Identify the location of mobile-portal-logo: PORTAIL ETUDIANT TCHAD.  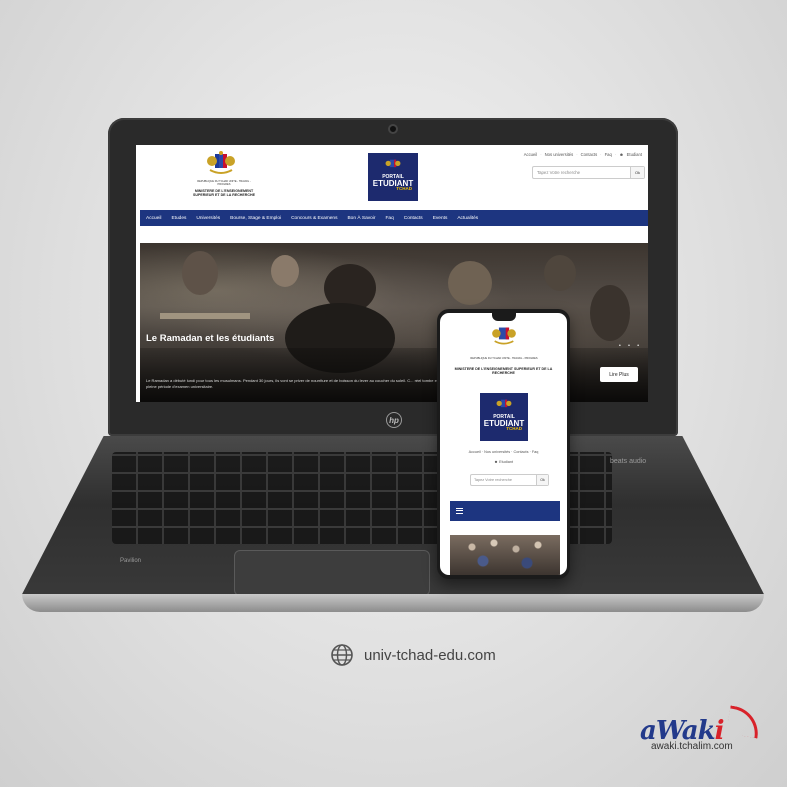
(504, 417).